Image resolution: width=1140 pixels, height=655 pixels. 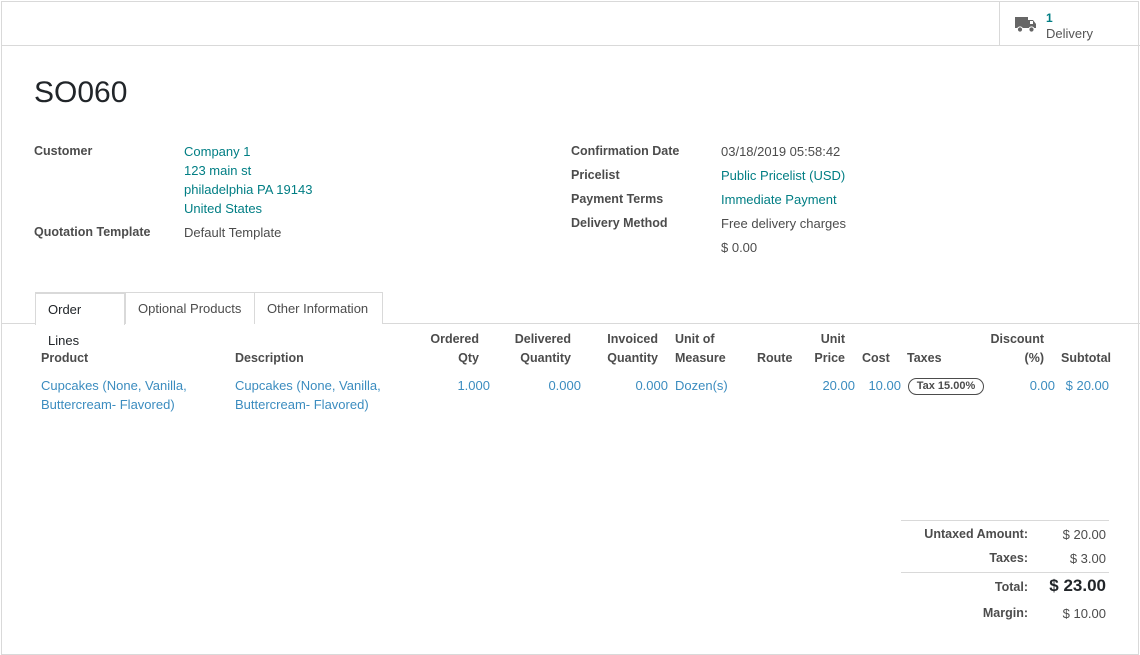 What do you see at coordinates (620, 349) in the screenshot?
I see `col-invoiced-qty: Invoiced Quantity` at bounding box center [620, 349].